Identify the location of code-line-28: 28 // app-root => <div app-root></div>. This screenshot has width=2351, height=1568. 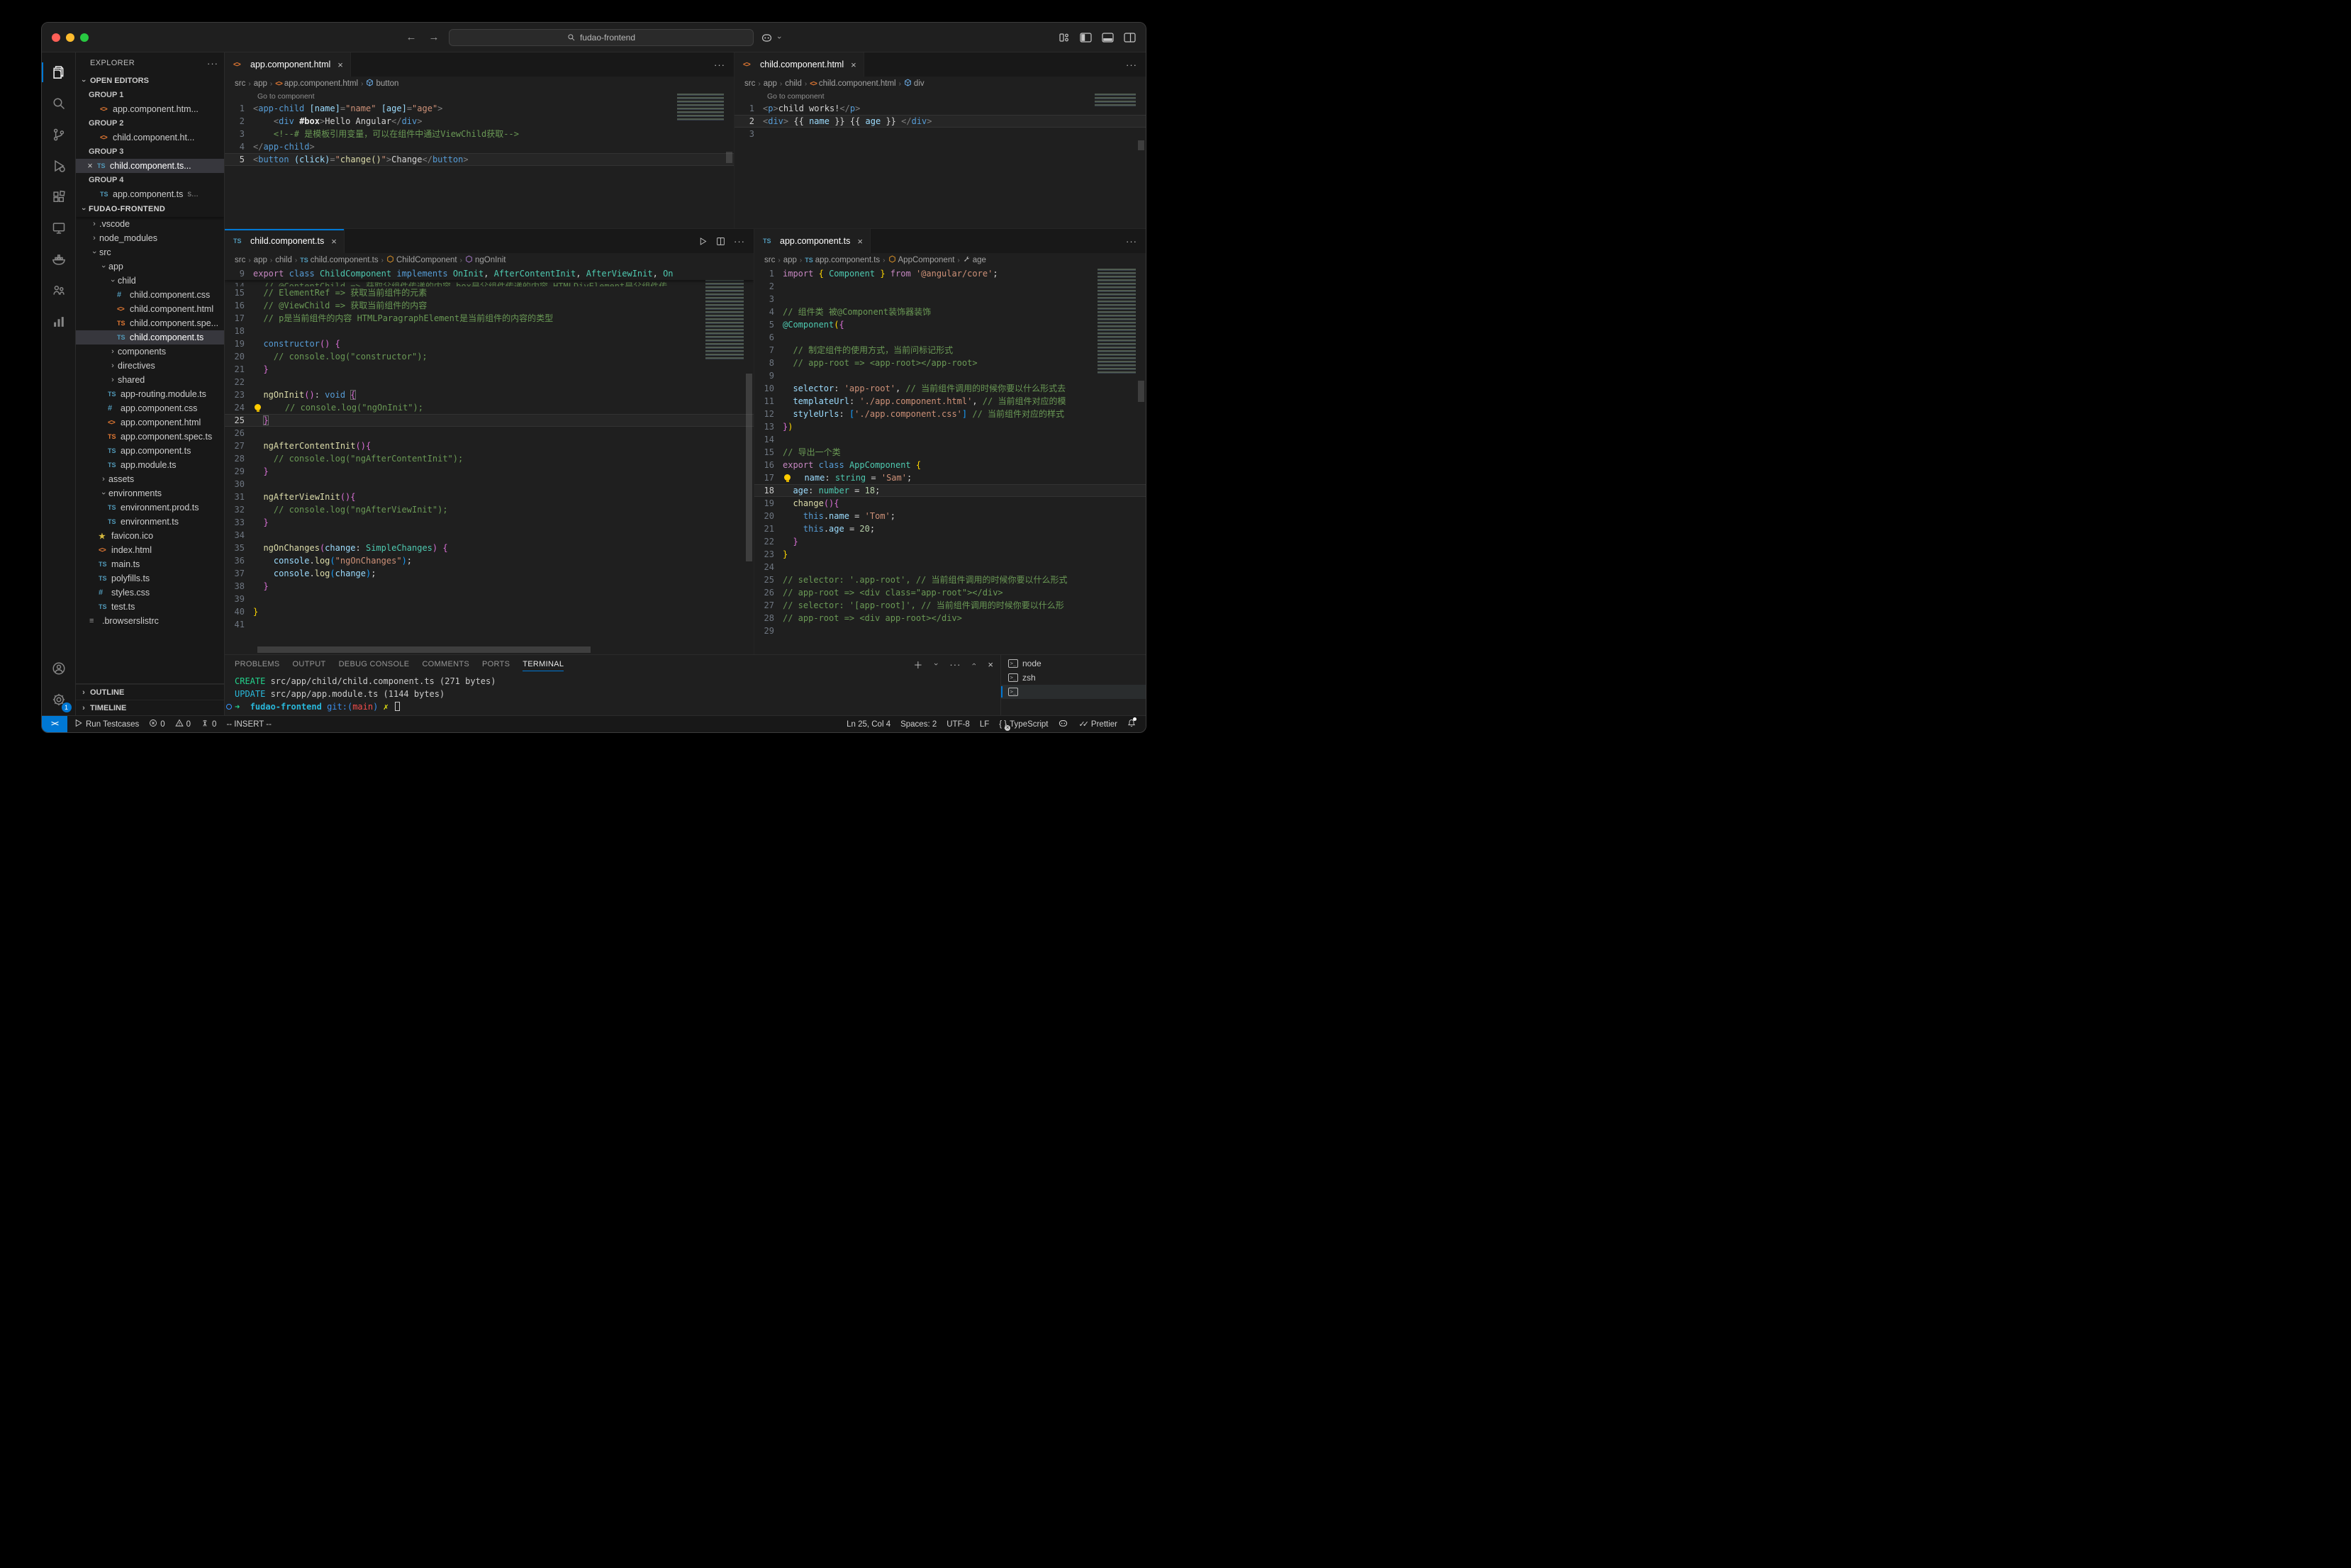
(950, 618).